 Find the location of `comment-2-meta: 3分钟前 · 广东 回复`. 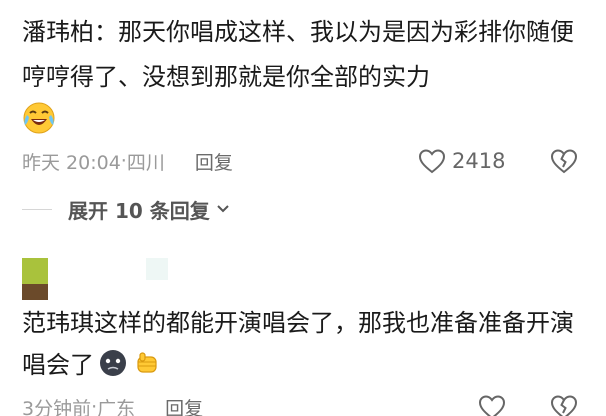

comment-2-meta: 3分钟前 · 广东 回复 is located at coordinates (112, 404).